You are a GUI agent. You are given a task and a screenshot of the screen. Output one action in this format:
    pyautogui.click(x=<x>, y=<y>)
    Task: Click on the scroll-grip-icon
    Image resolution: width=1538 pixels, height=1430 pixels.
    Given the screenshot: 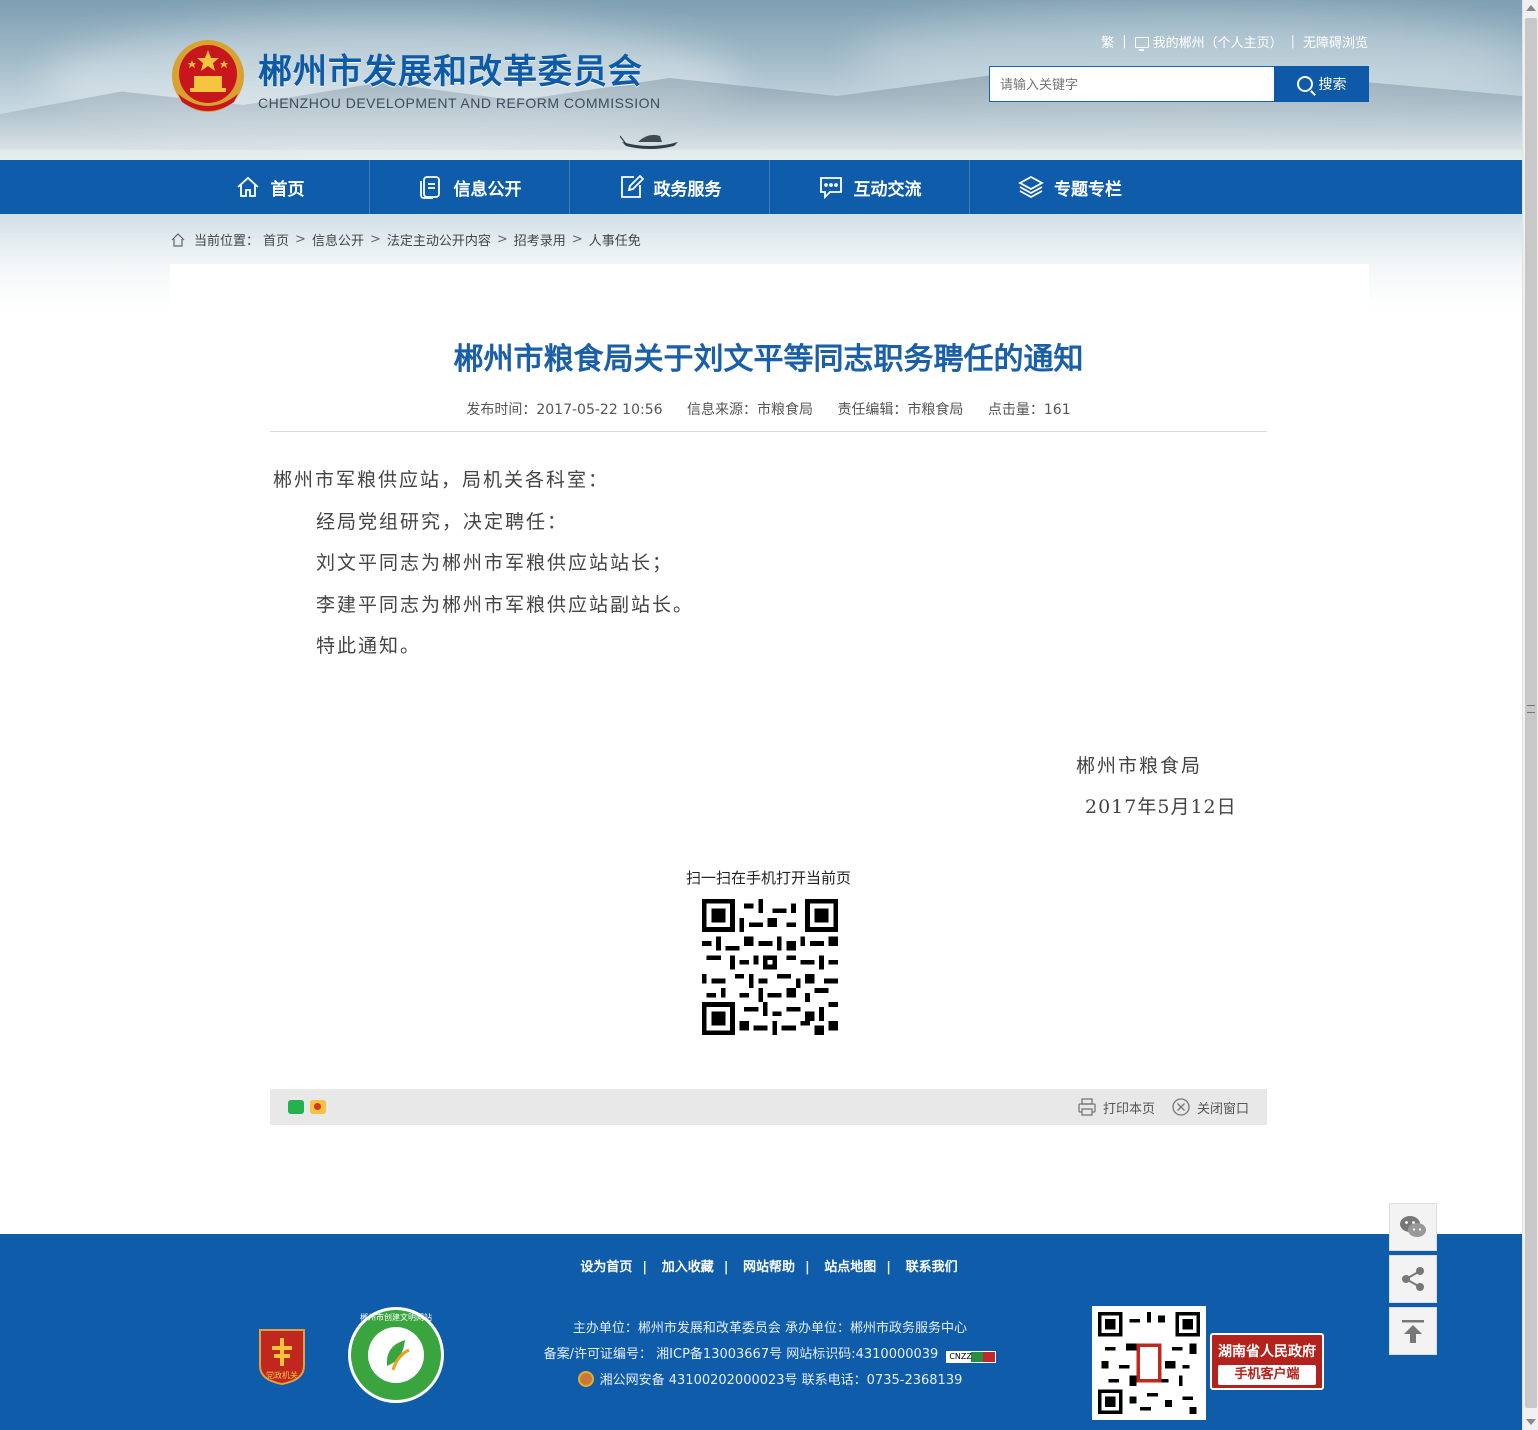 What is the action you would take?
    pyautogui.click(x=1531, y=709)
    